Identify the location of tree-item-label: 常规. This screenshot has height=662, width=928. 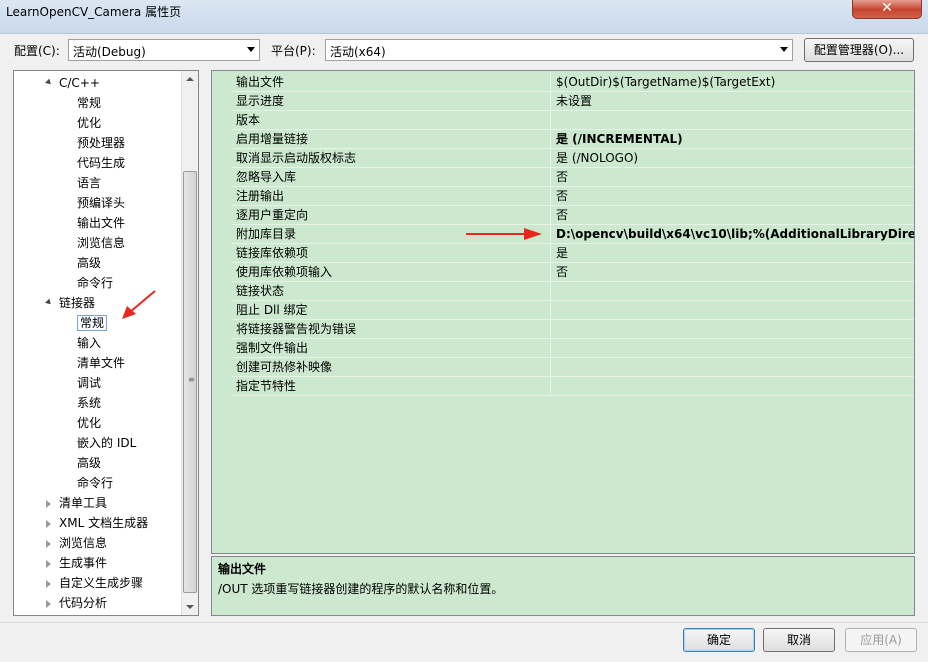
(89, 103).